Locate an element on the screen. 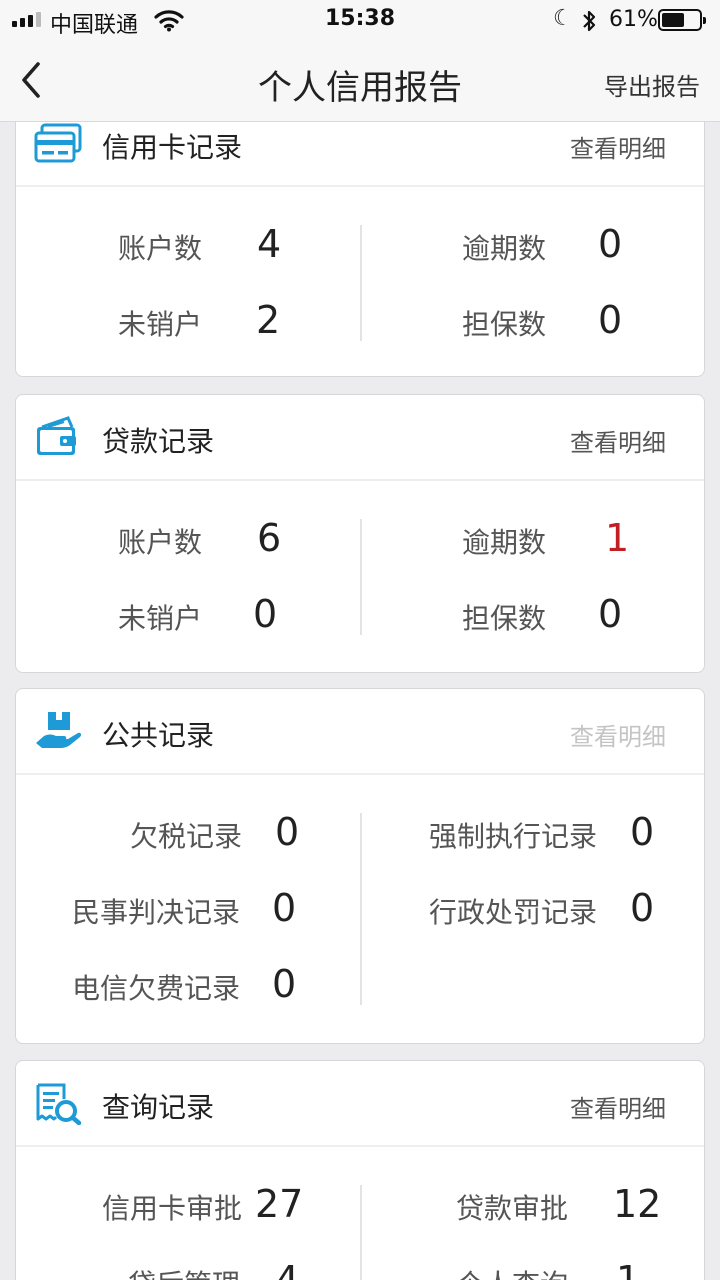 Image resolution: width=720 pixels, height=1280 pixels. stat-value: 2 is located at coordinates (268, 320).